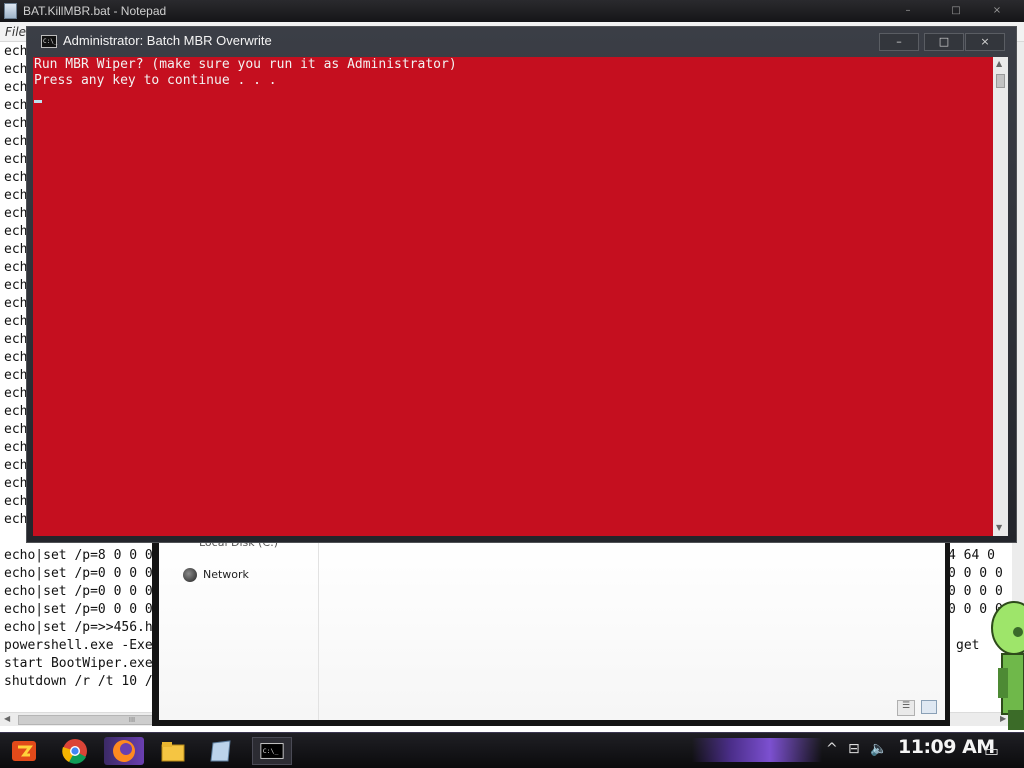 The image size is (1024, 768). What do you see at coordinates (757, 750) in the screenshot?
I see `taskbar-decoration` at bounding box center [757, 750].